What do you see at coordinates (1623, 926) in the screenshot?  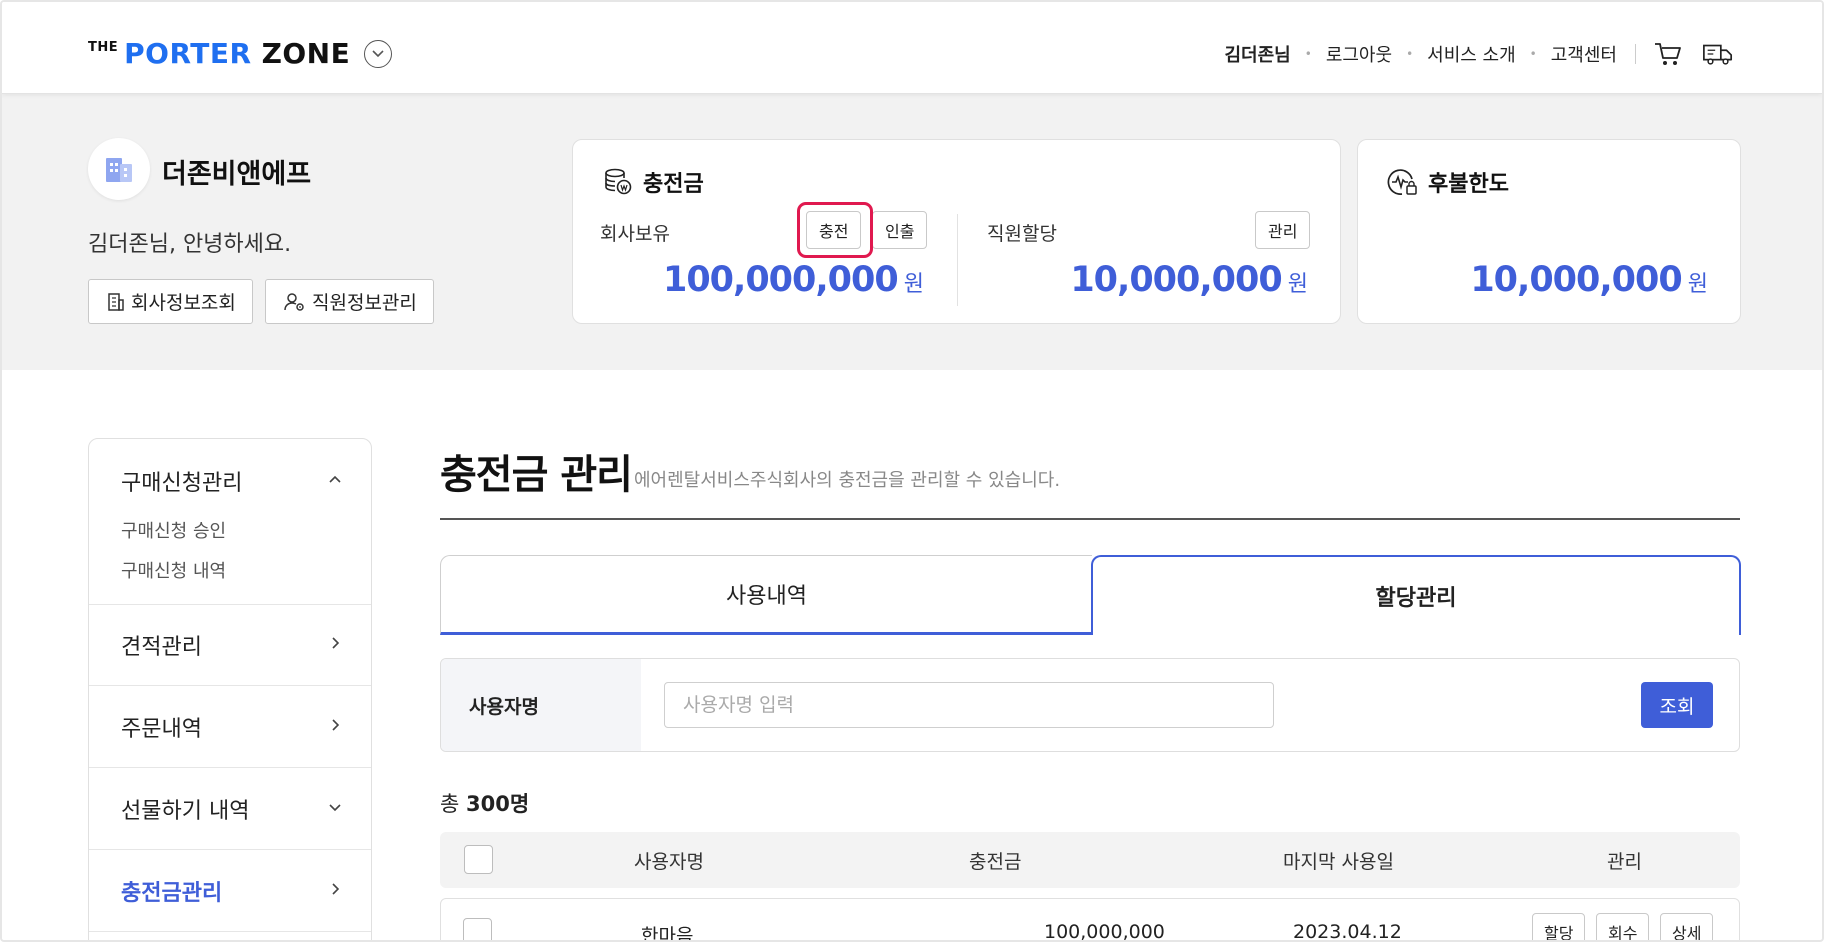 I see `reclaim-button: 회수` at bounding box center [1623, 926].